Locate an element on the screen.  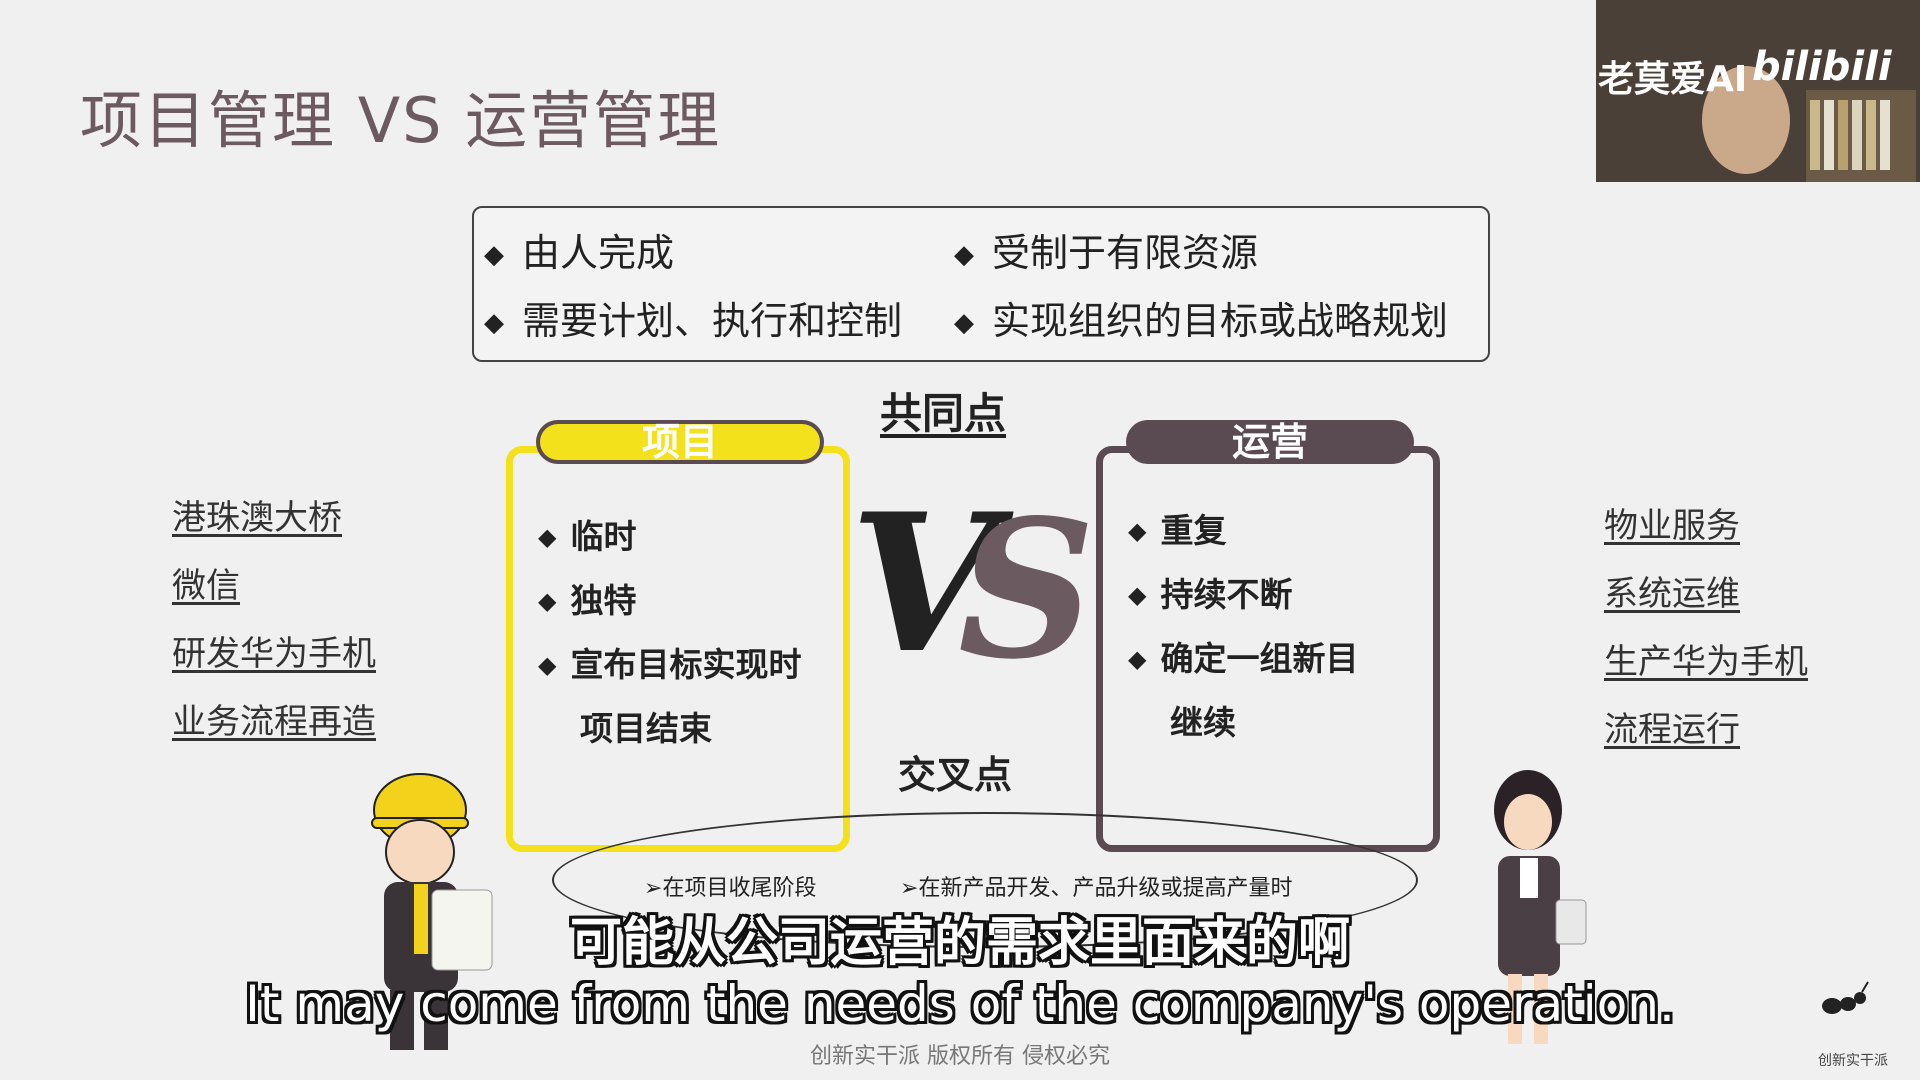
subtitle-chinese: 可能从公司运营的需求里面来的啊 is located at coordinates (959, 943).